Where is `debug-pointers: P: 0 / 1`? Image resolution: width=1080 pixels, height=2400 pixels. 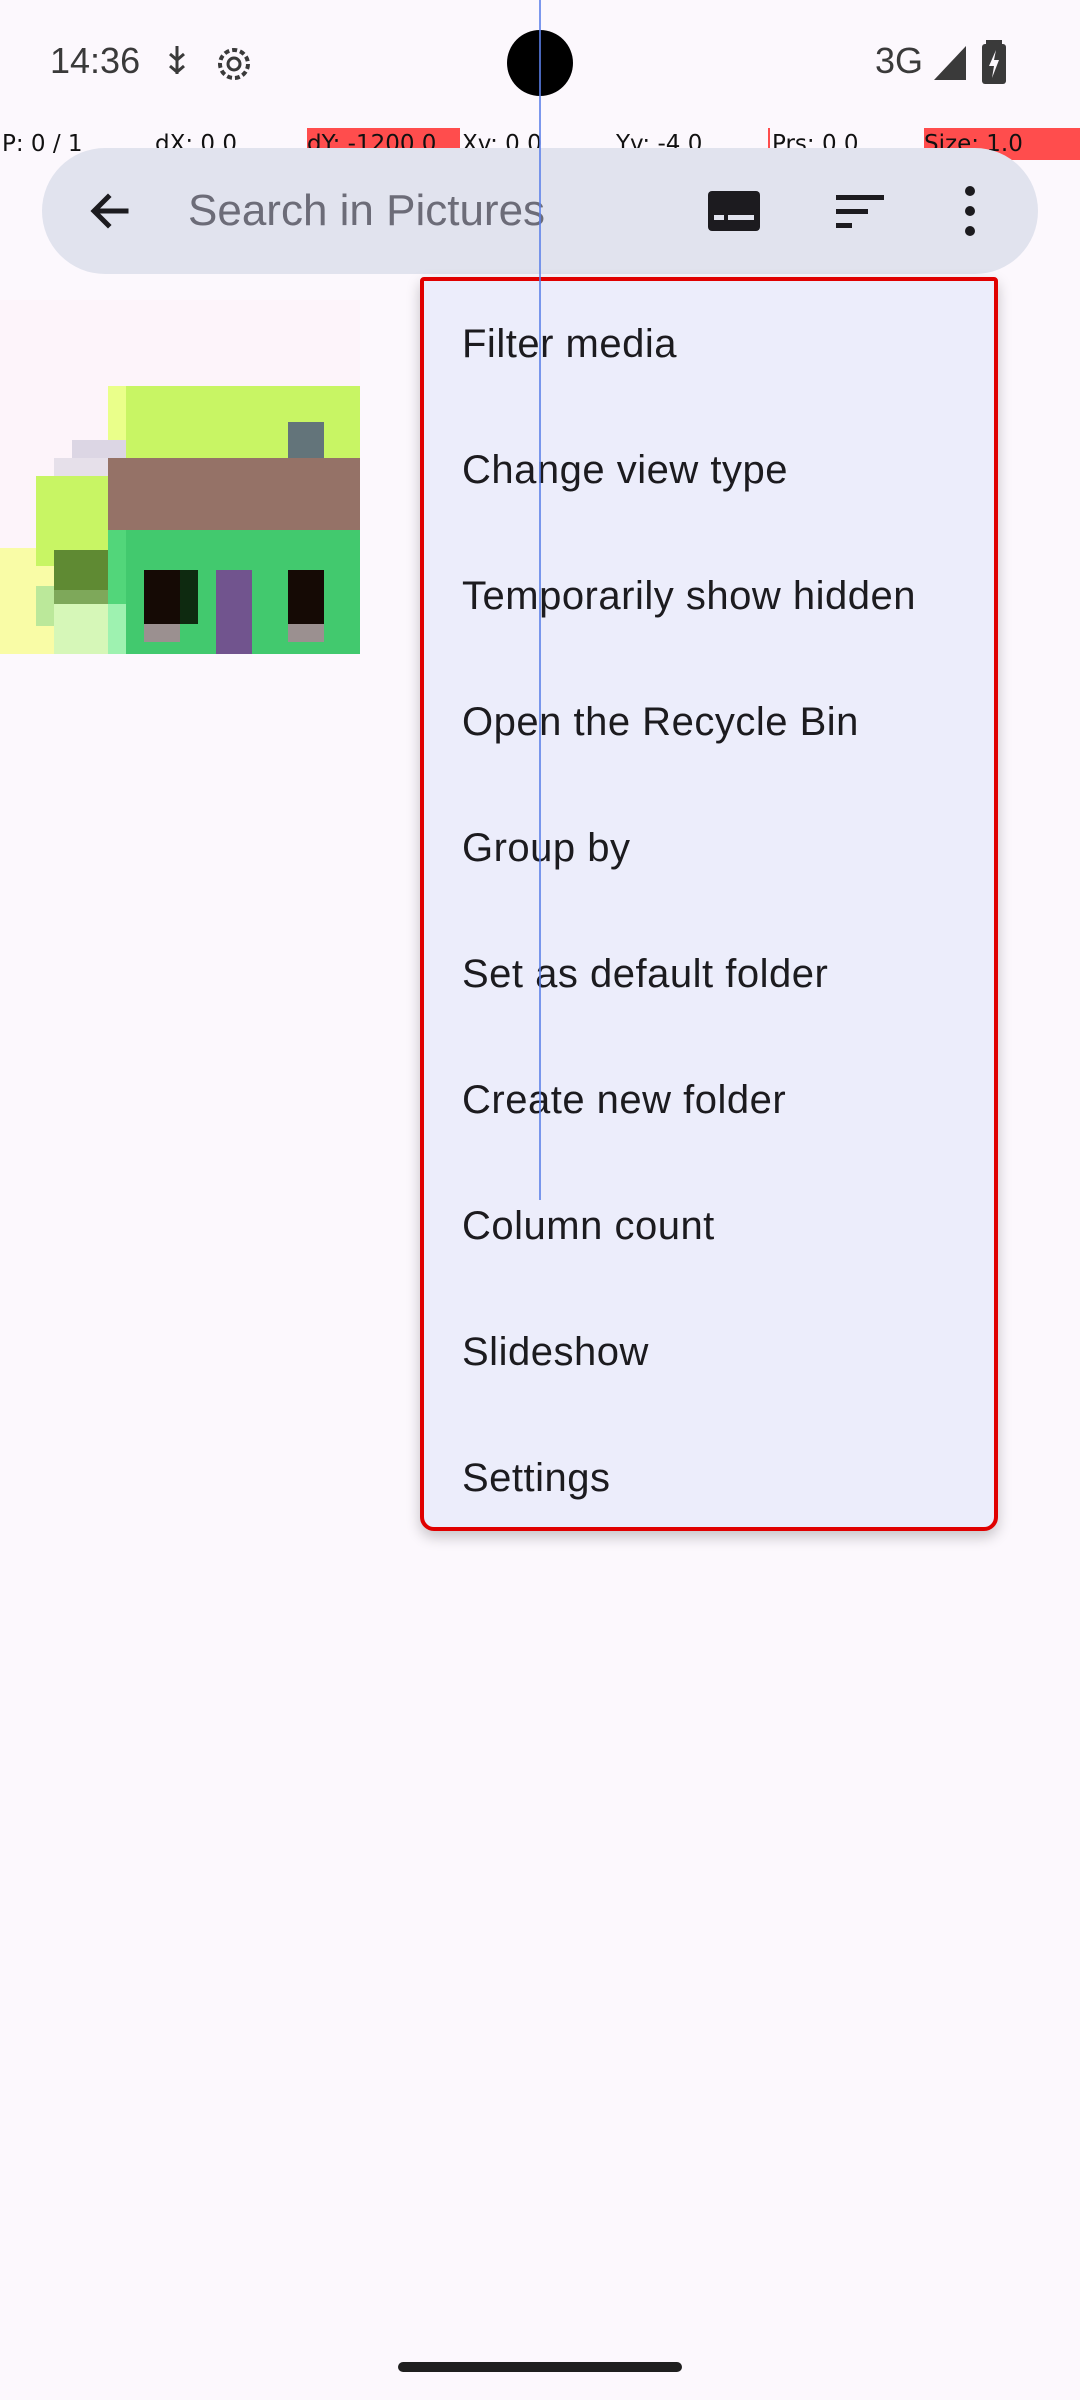 debug-pointers: P: 0 / 1 is located at coordinates (42, 144).